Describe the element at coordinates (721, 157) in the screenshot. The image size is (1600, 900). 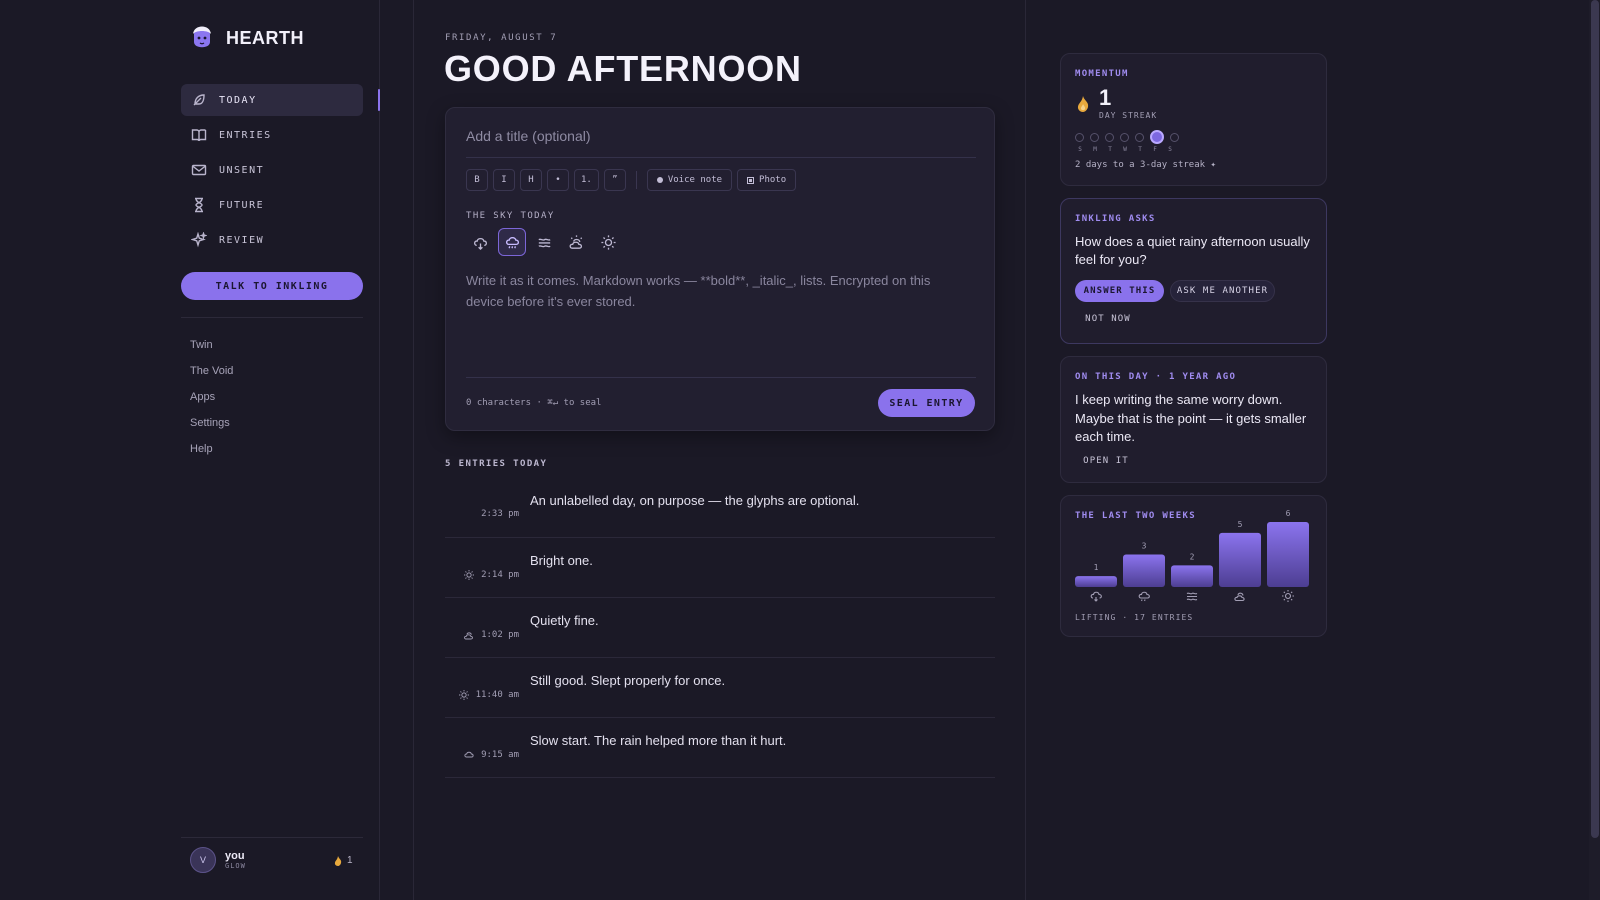
I see `editor-divider` at that location.